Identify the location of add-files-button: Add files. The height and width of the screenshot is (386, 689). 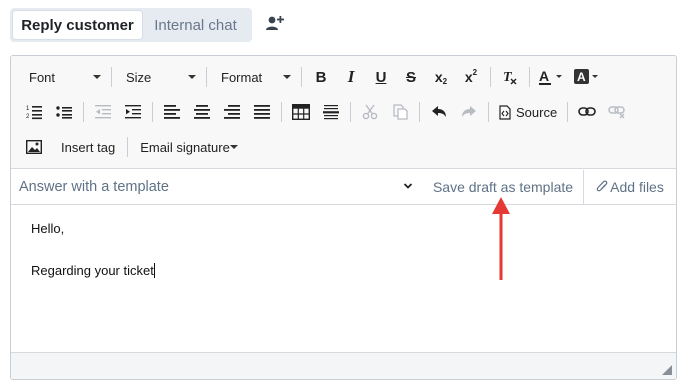
(630, 187).